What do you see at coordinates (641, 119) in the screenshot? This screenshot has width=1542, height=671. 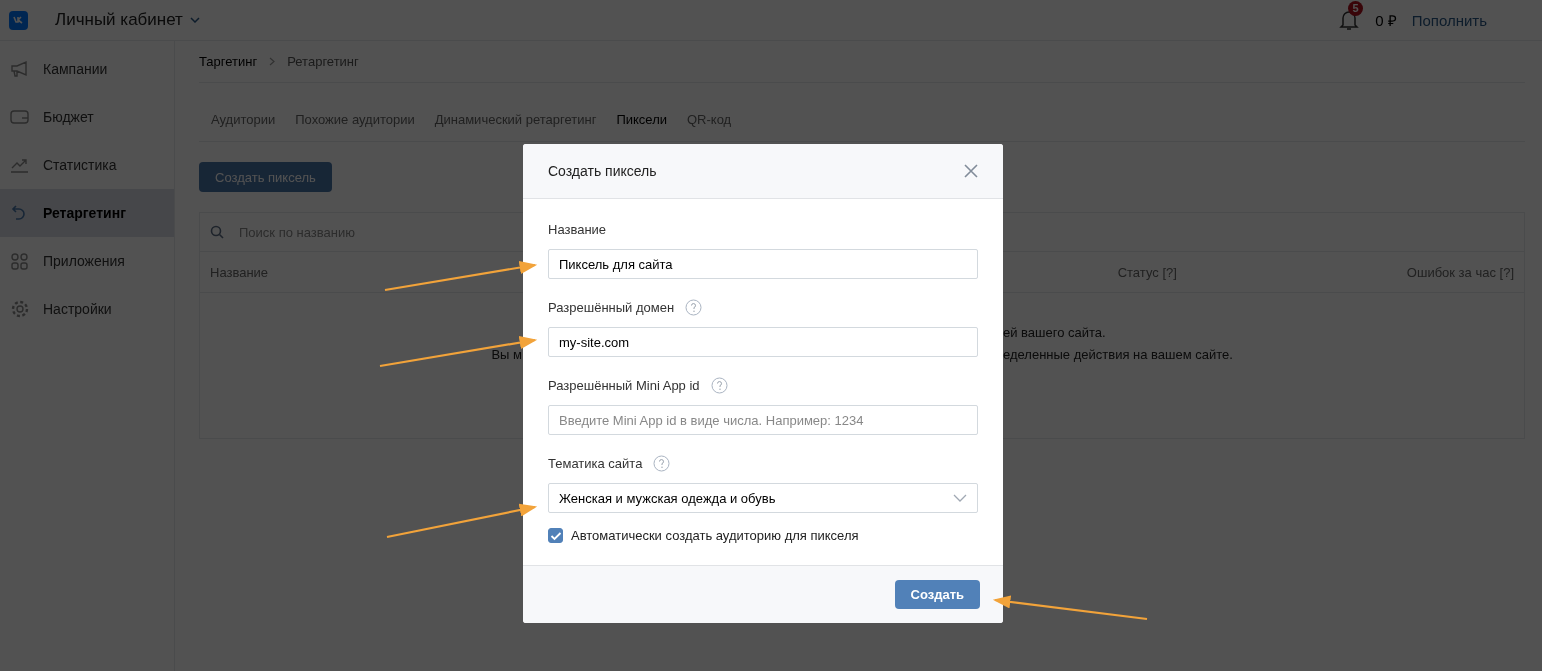 I see `tab: Пиксели` at bounding box center [641, 119].